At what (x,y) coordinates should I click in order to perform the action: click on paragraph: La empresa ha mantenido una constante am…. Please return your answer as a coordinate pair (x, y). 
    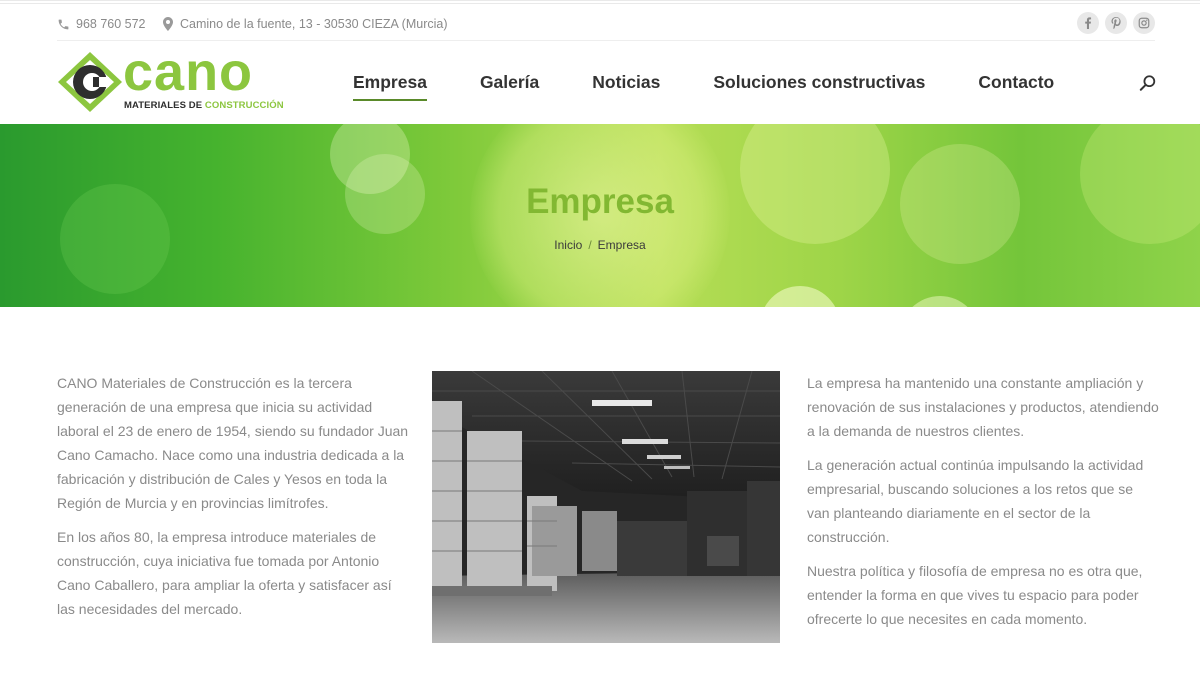
    Looking at the image, I should click on (983, 407).